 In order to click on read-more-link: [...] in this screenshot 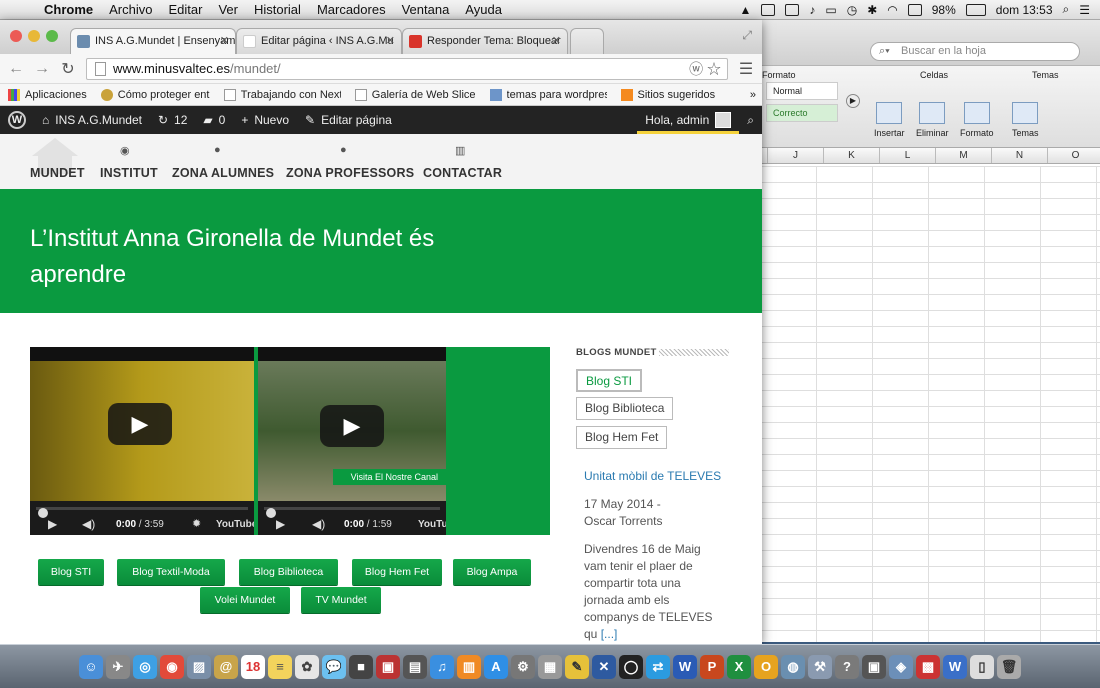, I will do `click(609, 634)`.